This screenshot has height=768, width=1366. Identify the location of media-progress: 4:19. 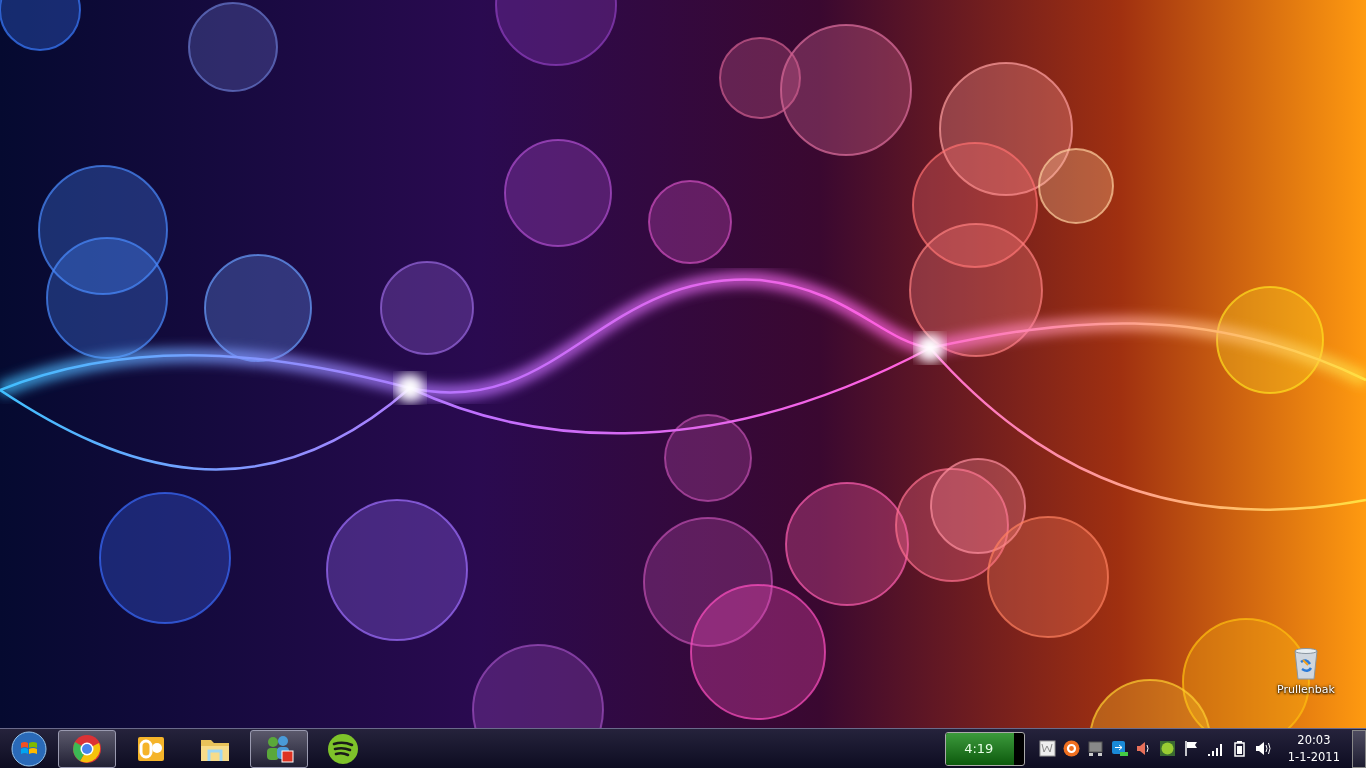
(984, 748).